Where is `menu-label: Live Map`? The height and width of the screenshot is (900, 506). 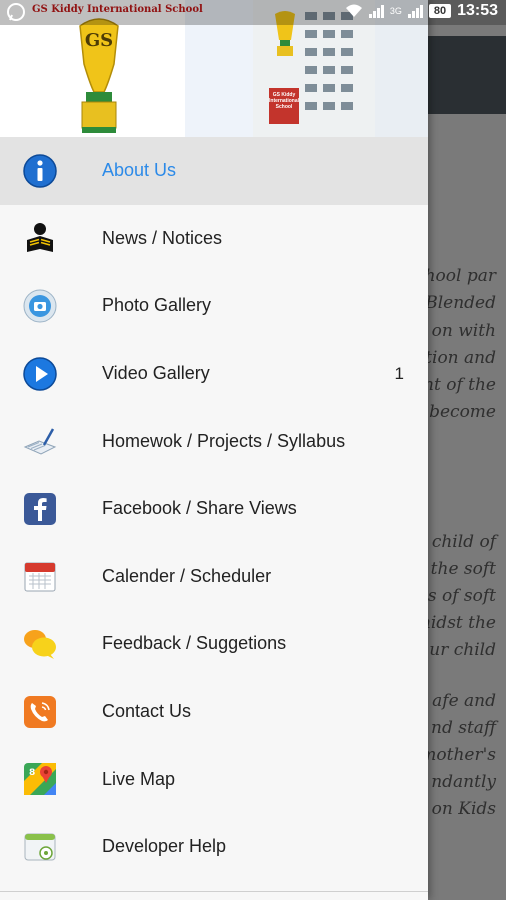
menu-label: Live Map is located at coordinates (139, 778).